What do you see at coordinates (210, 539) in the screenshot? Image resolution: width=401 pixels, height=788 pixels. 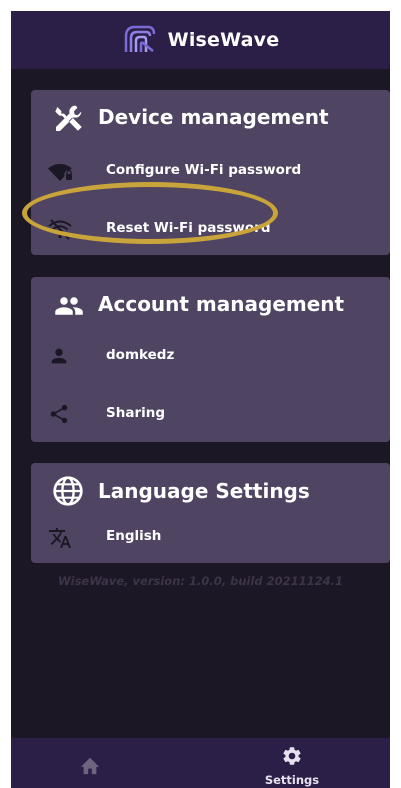 I see `language-row: English` at bounding box center [210, 539].